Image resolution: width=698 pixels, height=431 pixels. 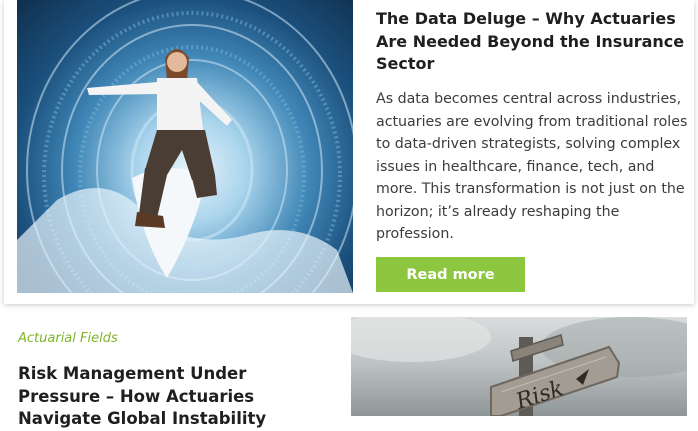 I want to click on category-label: Actuarial Fields, so click(x=68, y=338).